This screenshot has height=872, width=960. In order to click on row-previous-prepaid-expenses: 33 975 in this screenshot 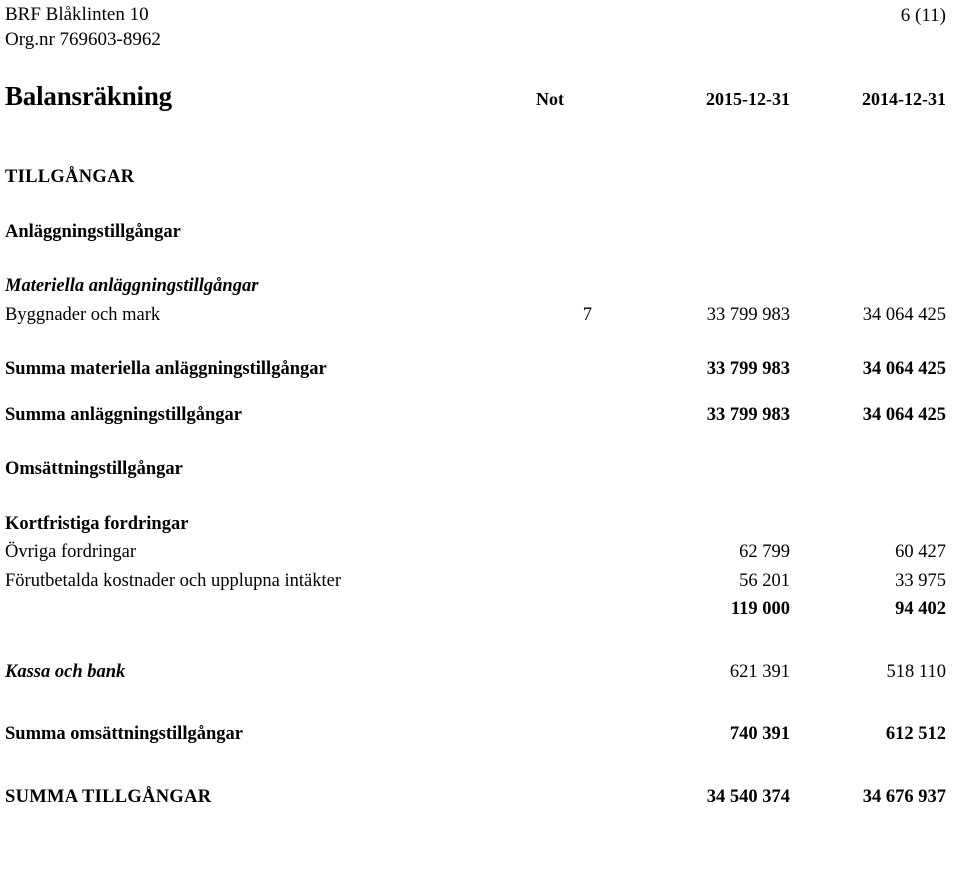, I will do `click(920, 580)`.